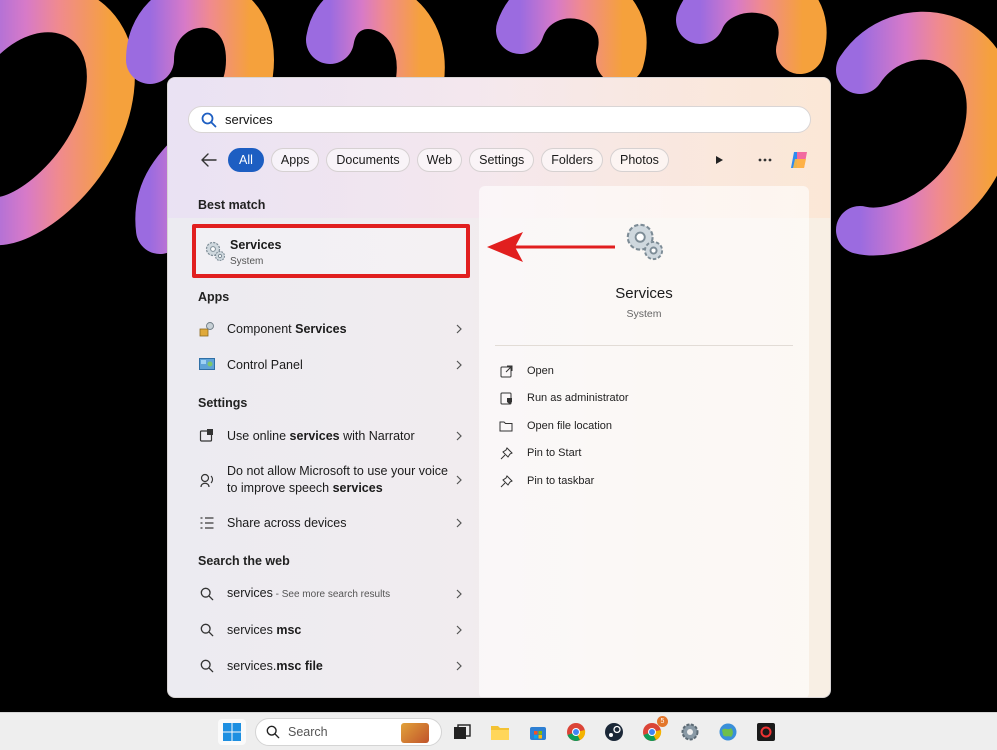  What do you see at coordinates (554, 453) in the screenshot?
I see `action-label: Pin to Start` at bounding box center [554, 453].